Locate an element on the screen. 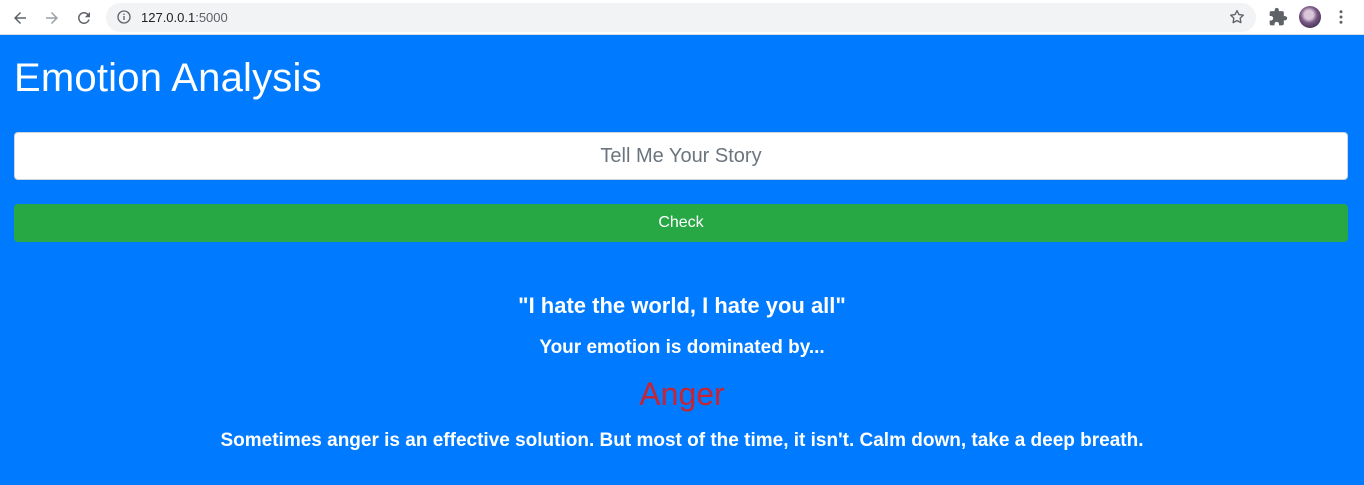 The image size is (1364, 485). info-icon is located at coordinates (124, 17).